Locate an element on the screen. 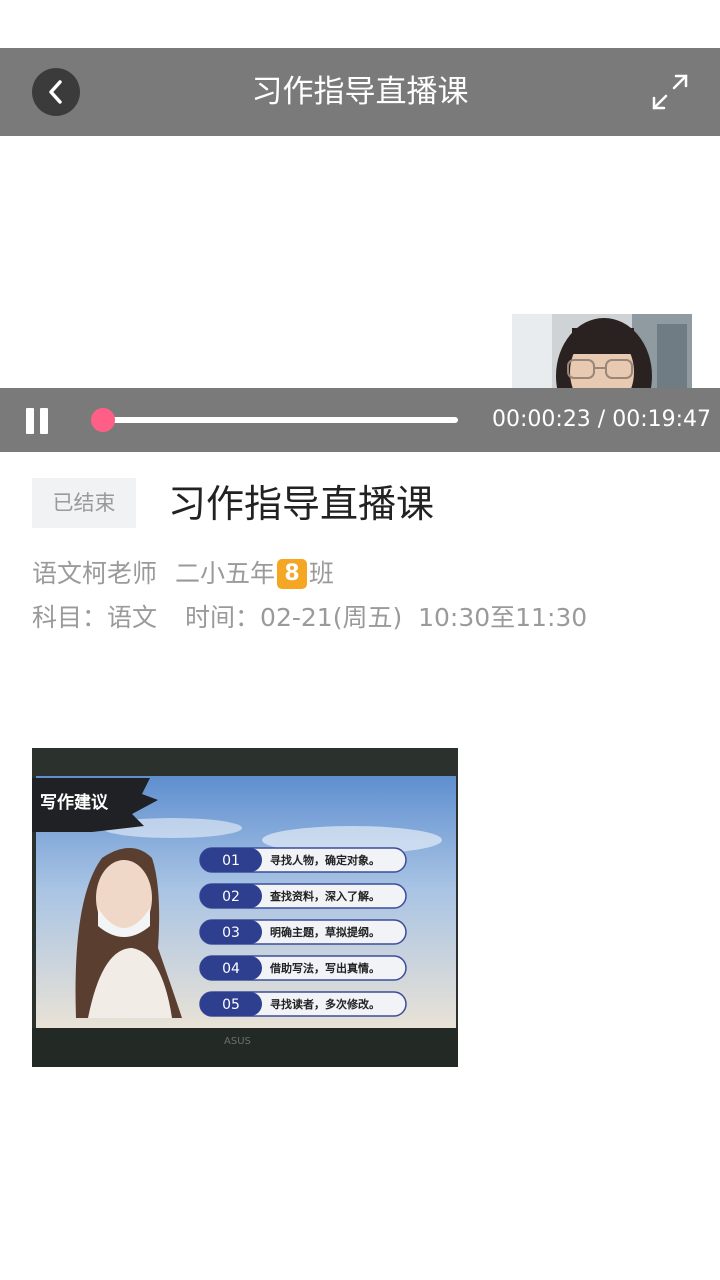 This screenshot has height=1280, width=720. slide-item-text: 查找资料，深入了解。 is located at coordinates (325, 896).